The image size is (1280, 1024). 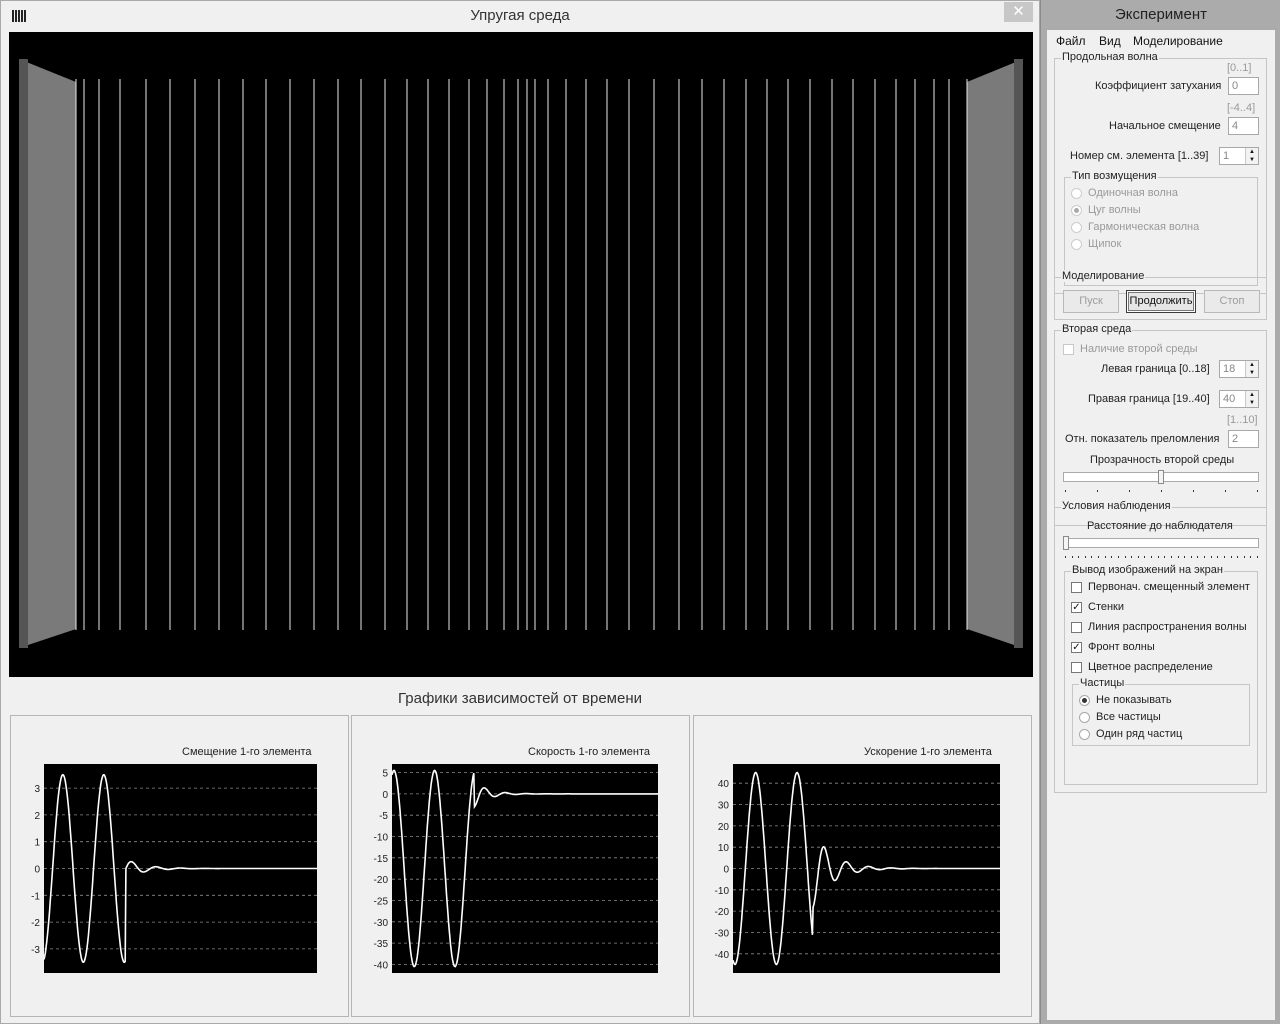 I want to click on menu-view: Вид, so click(x=1110, y=41).